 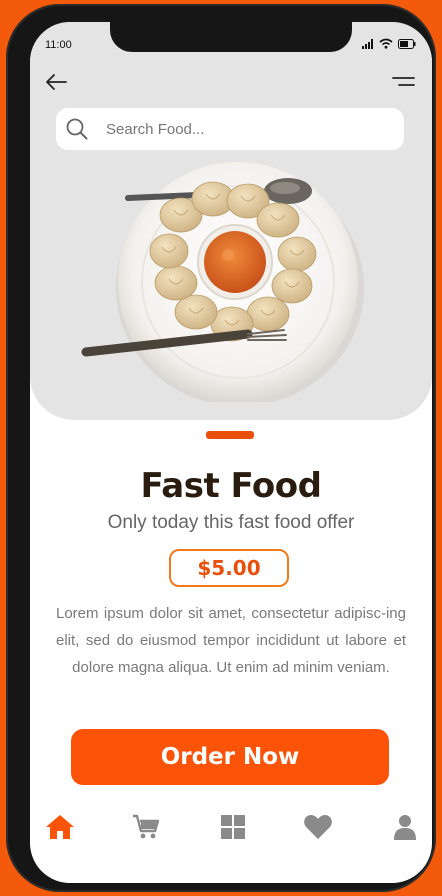 I want to click on cart-icon, so click(x=146, y=826).